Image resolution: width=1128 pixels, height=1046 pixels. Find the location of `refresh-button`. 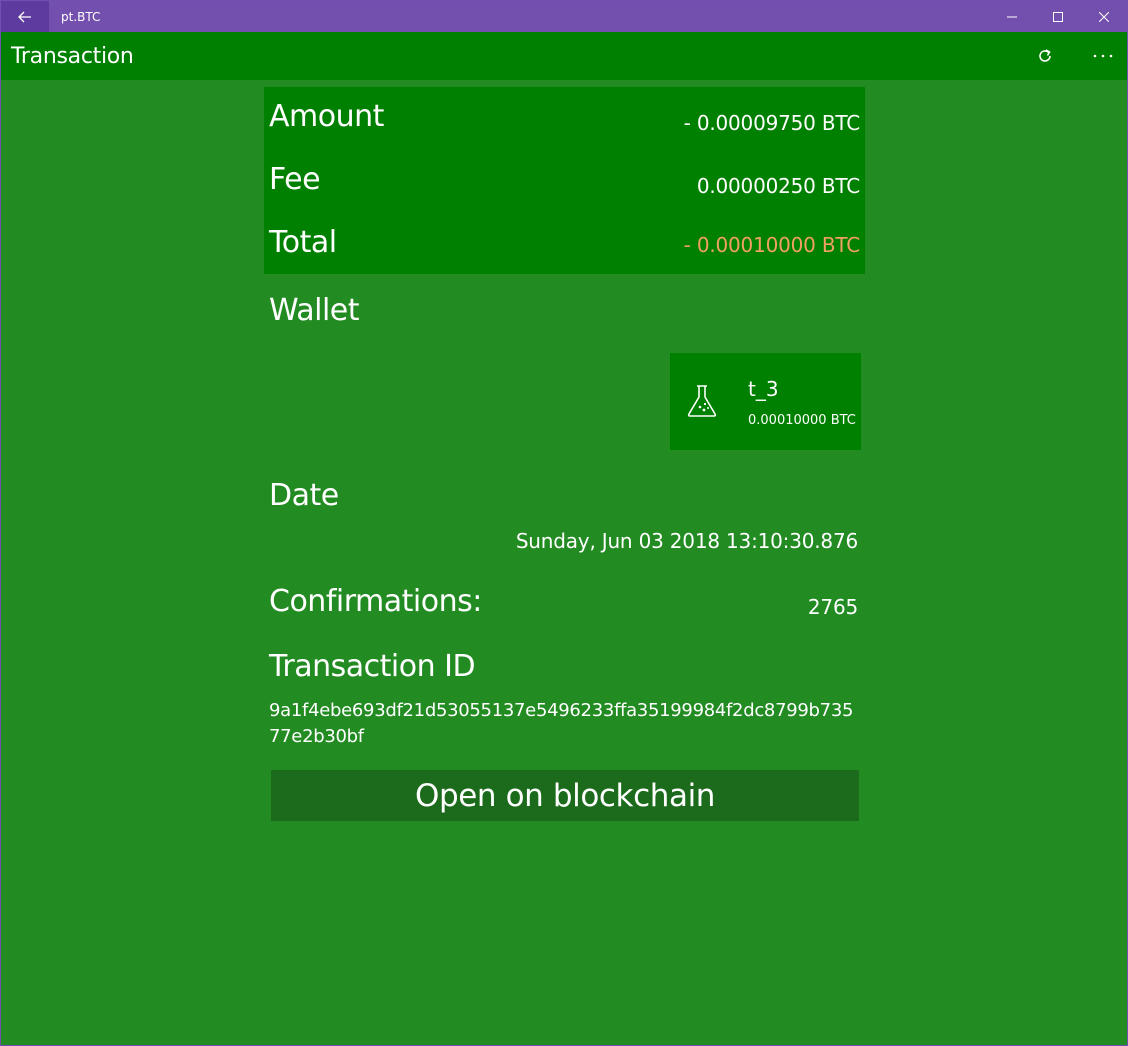

refresh-button is located at coordinates (1045, 56).